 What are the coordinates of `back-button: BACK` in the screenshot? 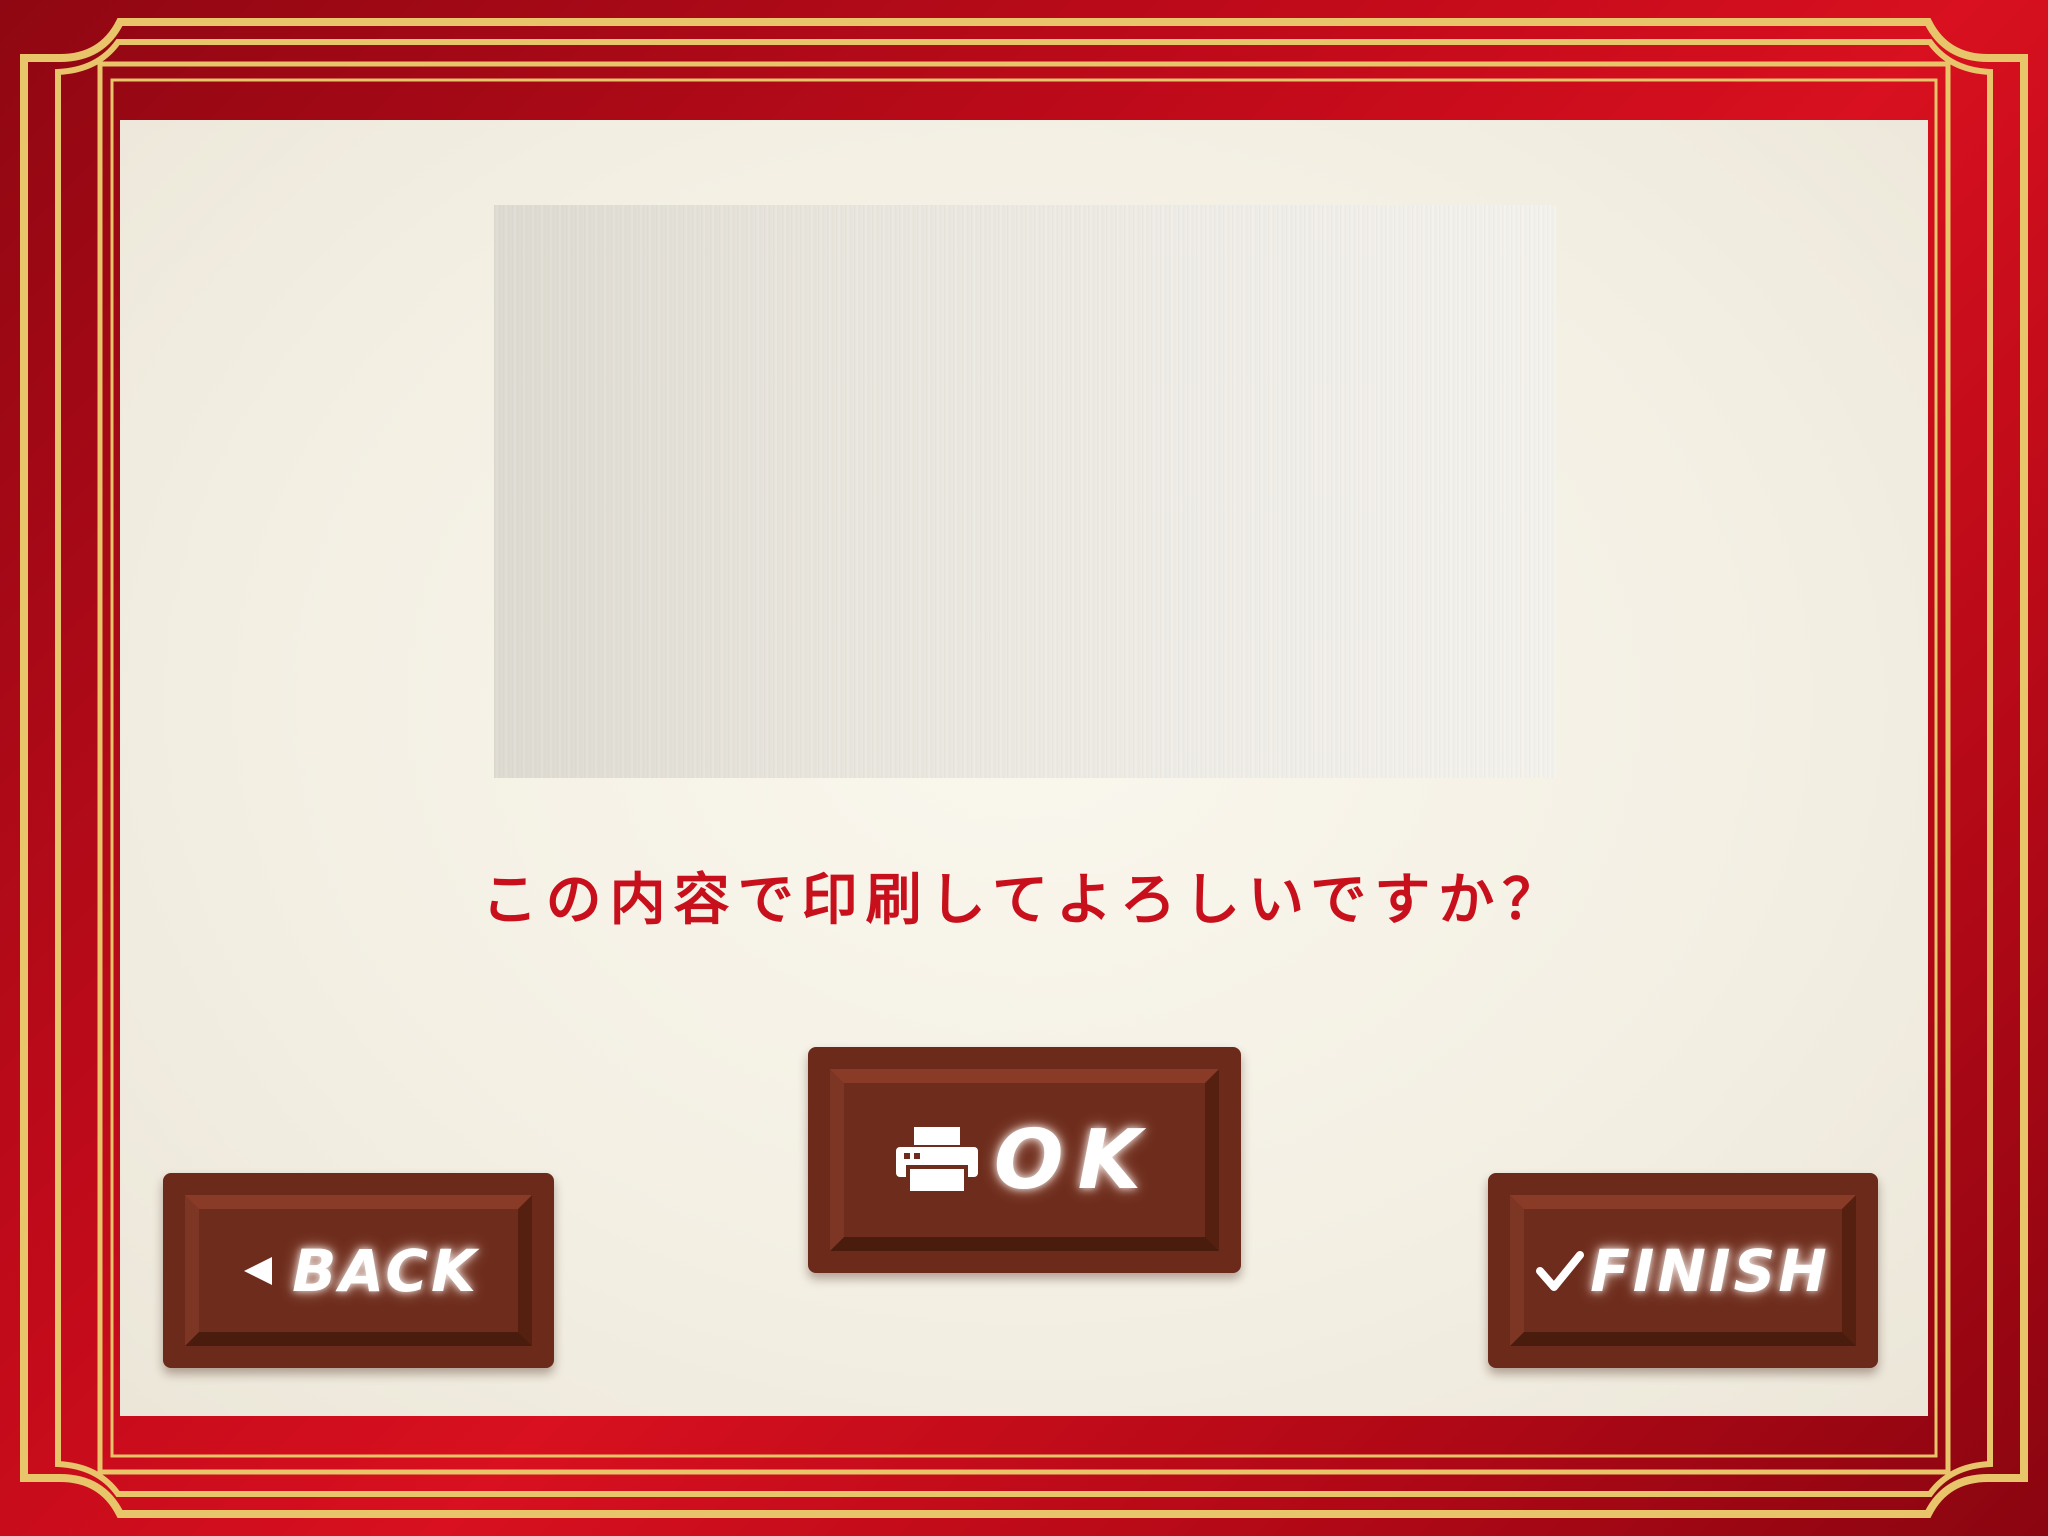 It's located at (358, 1270).